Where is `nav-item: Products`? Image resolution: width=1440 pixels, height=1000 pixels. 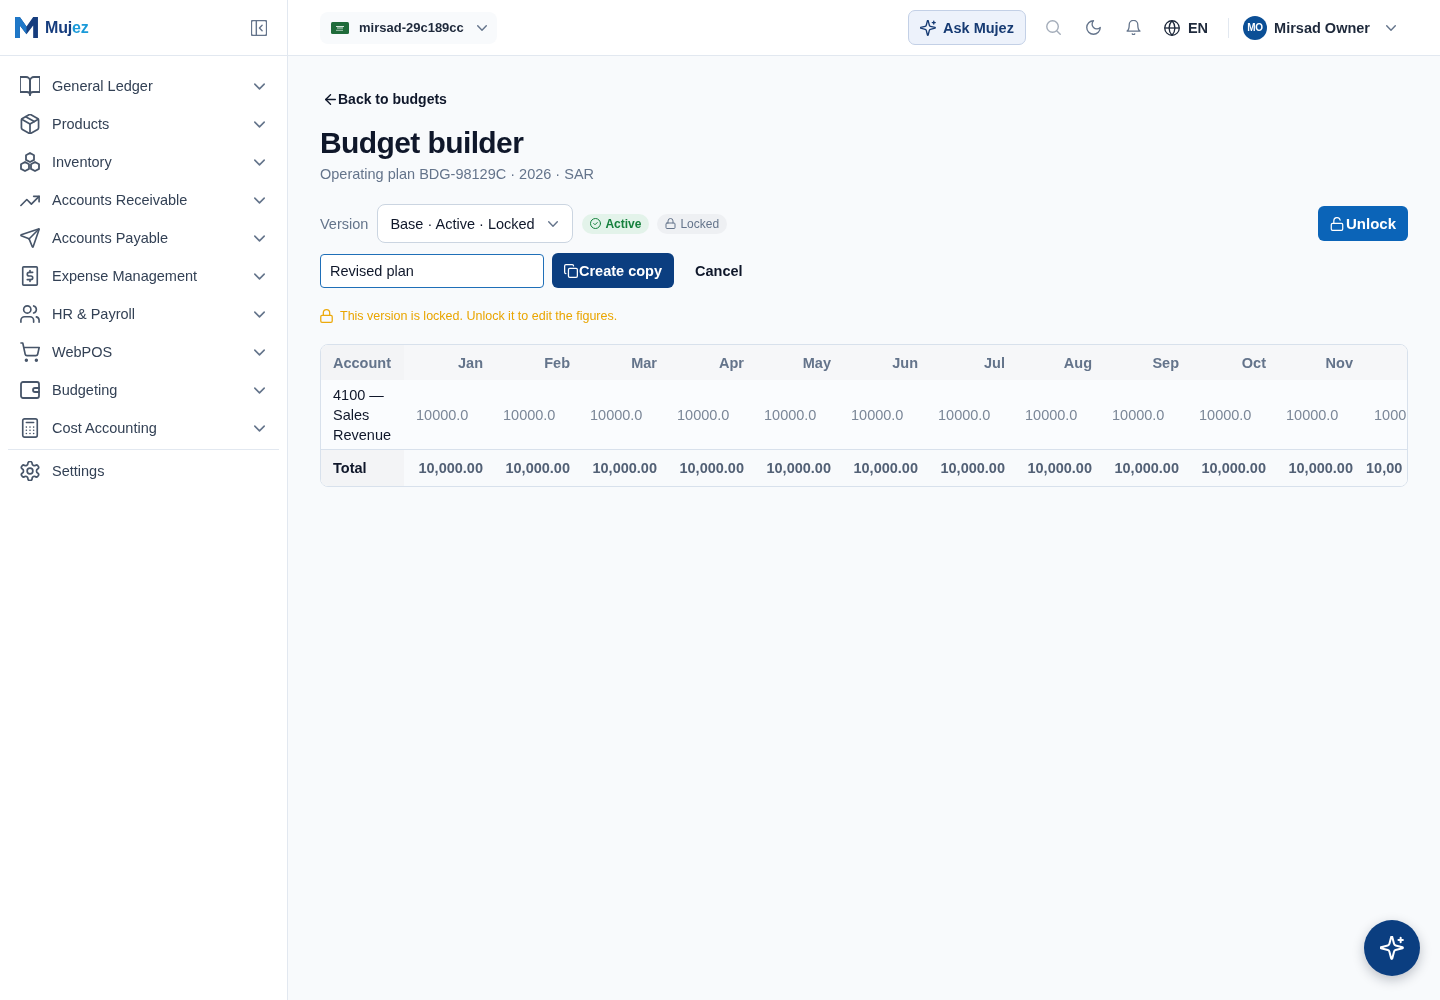
nav-item: Products is located at coordinates (143, 124).